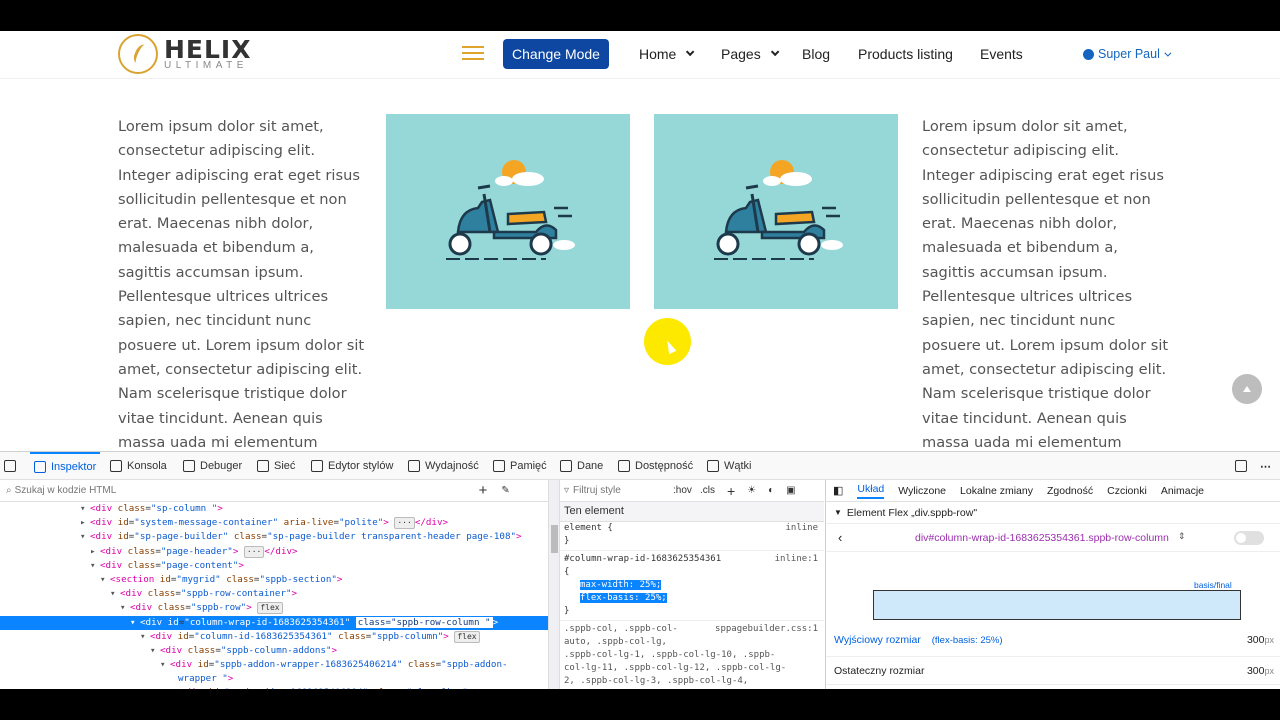  Describe the element at coordinates (407, 636) in the screenshot. I see `node-attr-value: "sppb-column"` at that location.